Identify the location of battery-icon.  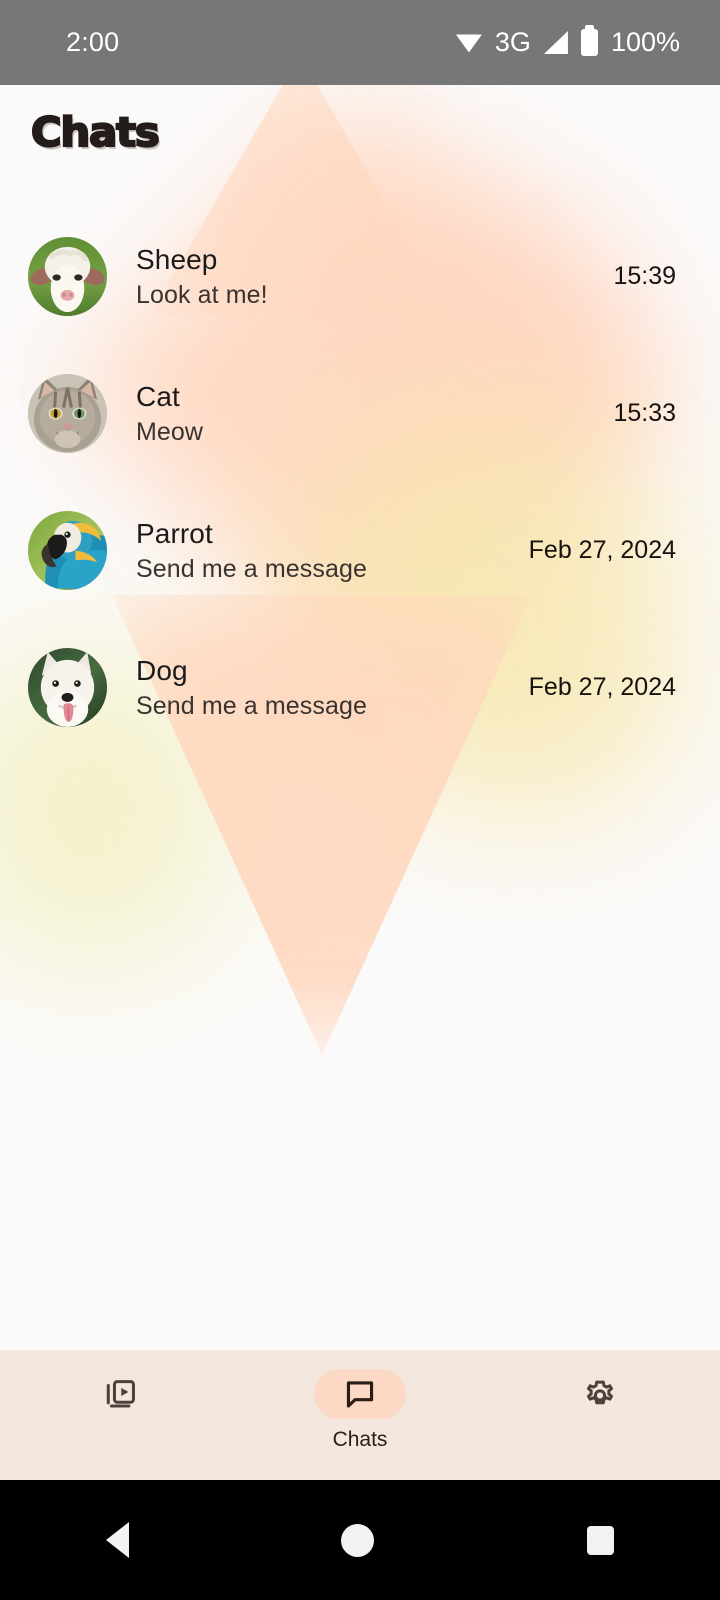
(589, 40).